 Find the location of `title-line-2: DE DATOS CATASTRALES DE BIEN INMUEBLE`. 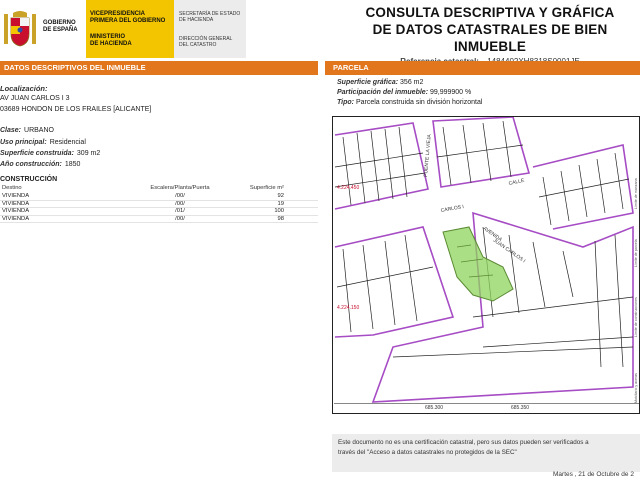

title-line-2: DE DATOS CATASTRALES DE BIEN INMUEBLE is located at coordinates (490, 38).